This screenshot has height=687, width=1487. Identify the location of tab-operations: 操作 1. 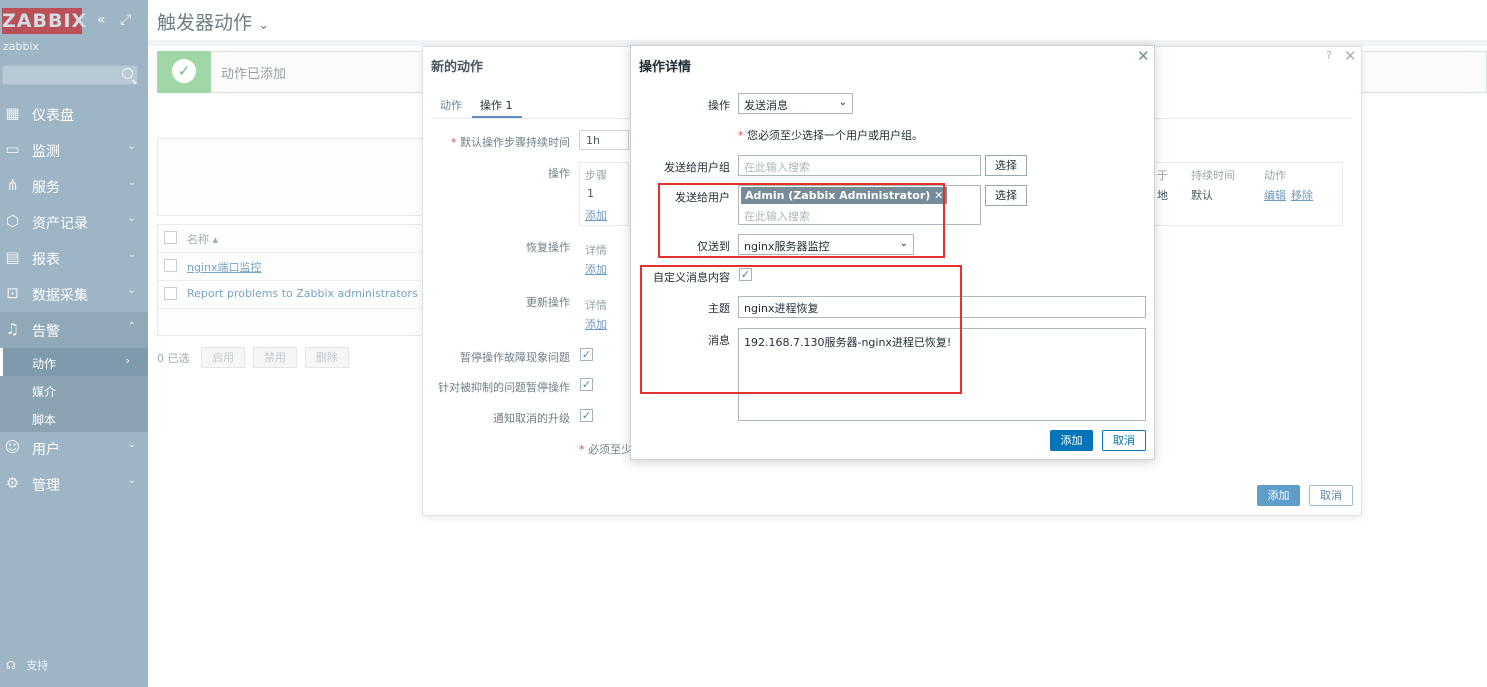
(496, 105).